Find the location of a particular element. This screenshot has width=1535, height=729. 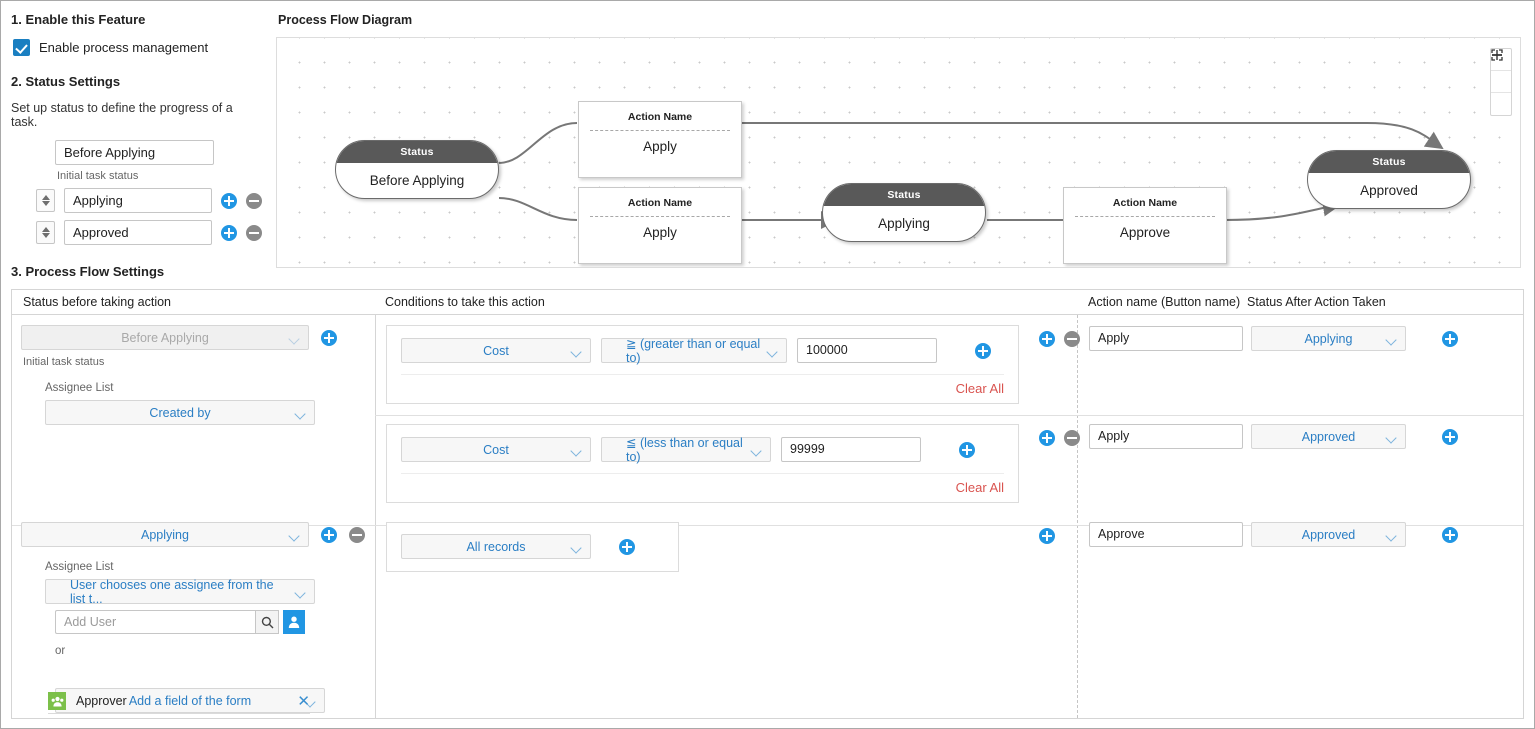

status-after-value: Applying is located at coordinates (1328, 338).